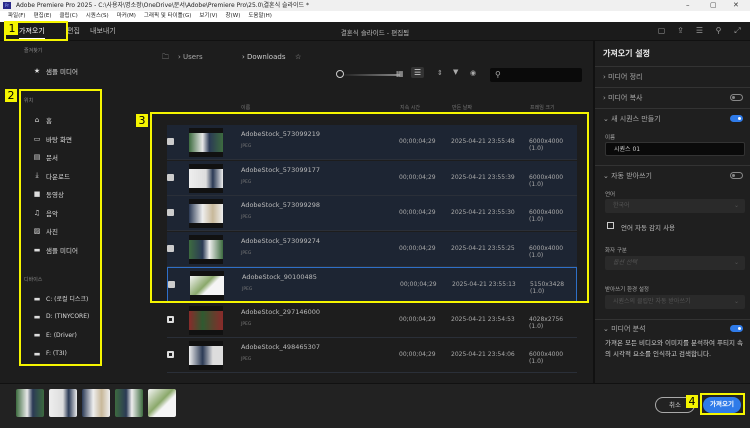 The height and width of the screenshot is (428, 750). What do you see at coordinates (483, 354) in the screenshot?
I see `file-created: 2025-04-21 23:54:06` at bounding box center [483, 354].